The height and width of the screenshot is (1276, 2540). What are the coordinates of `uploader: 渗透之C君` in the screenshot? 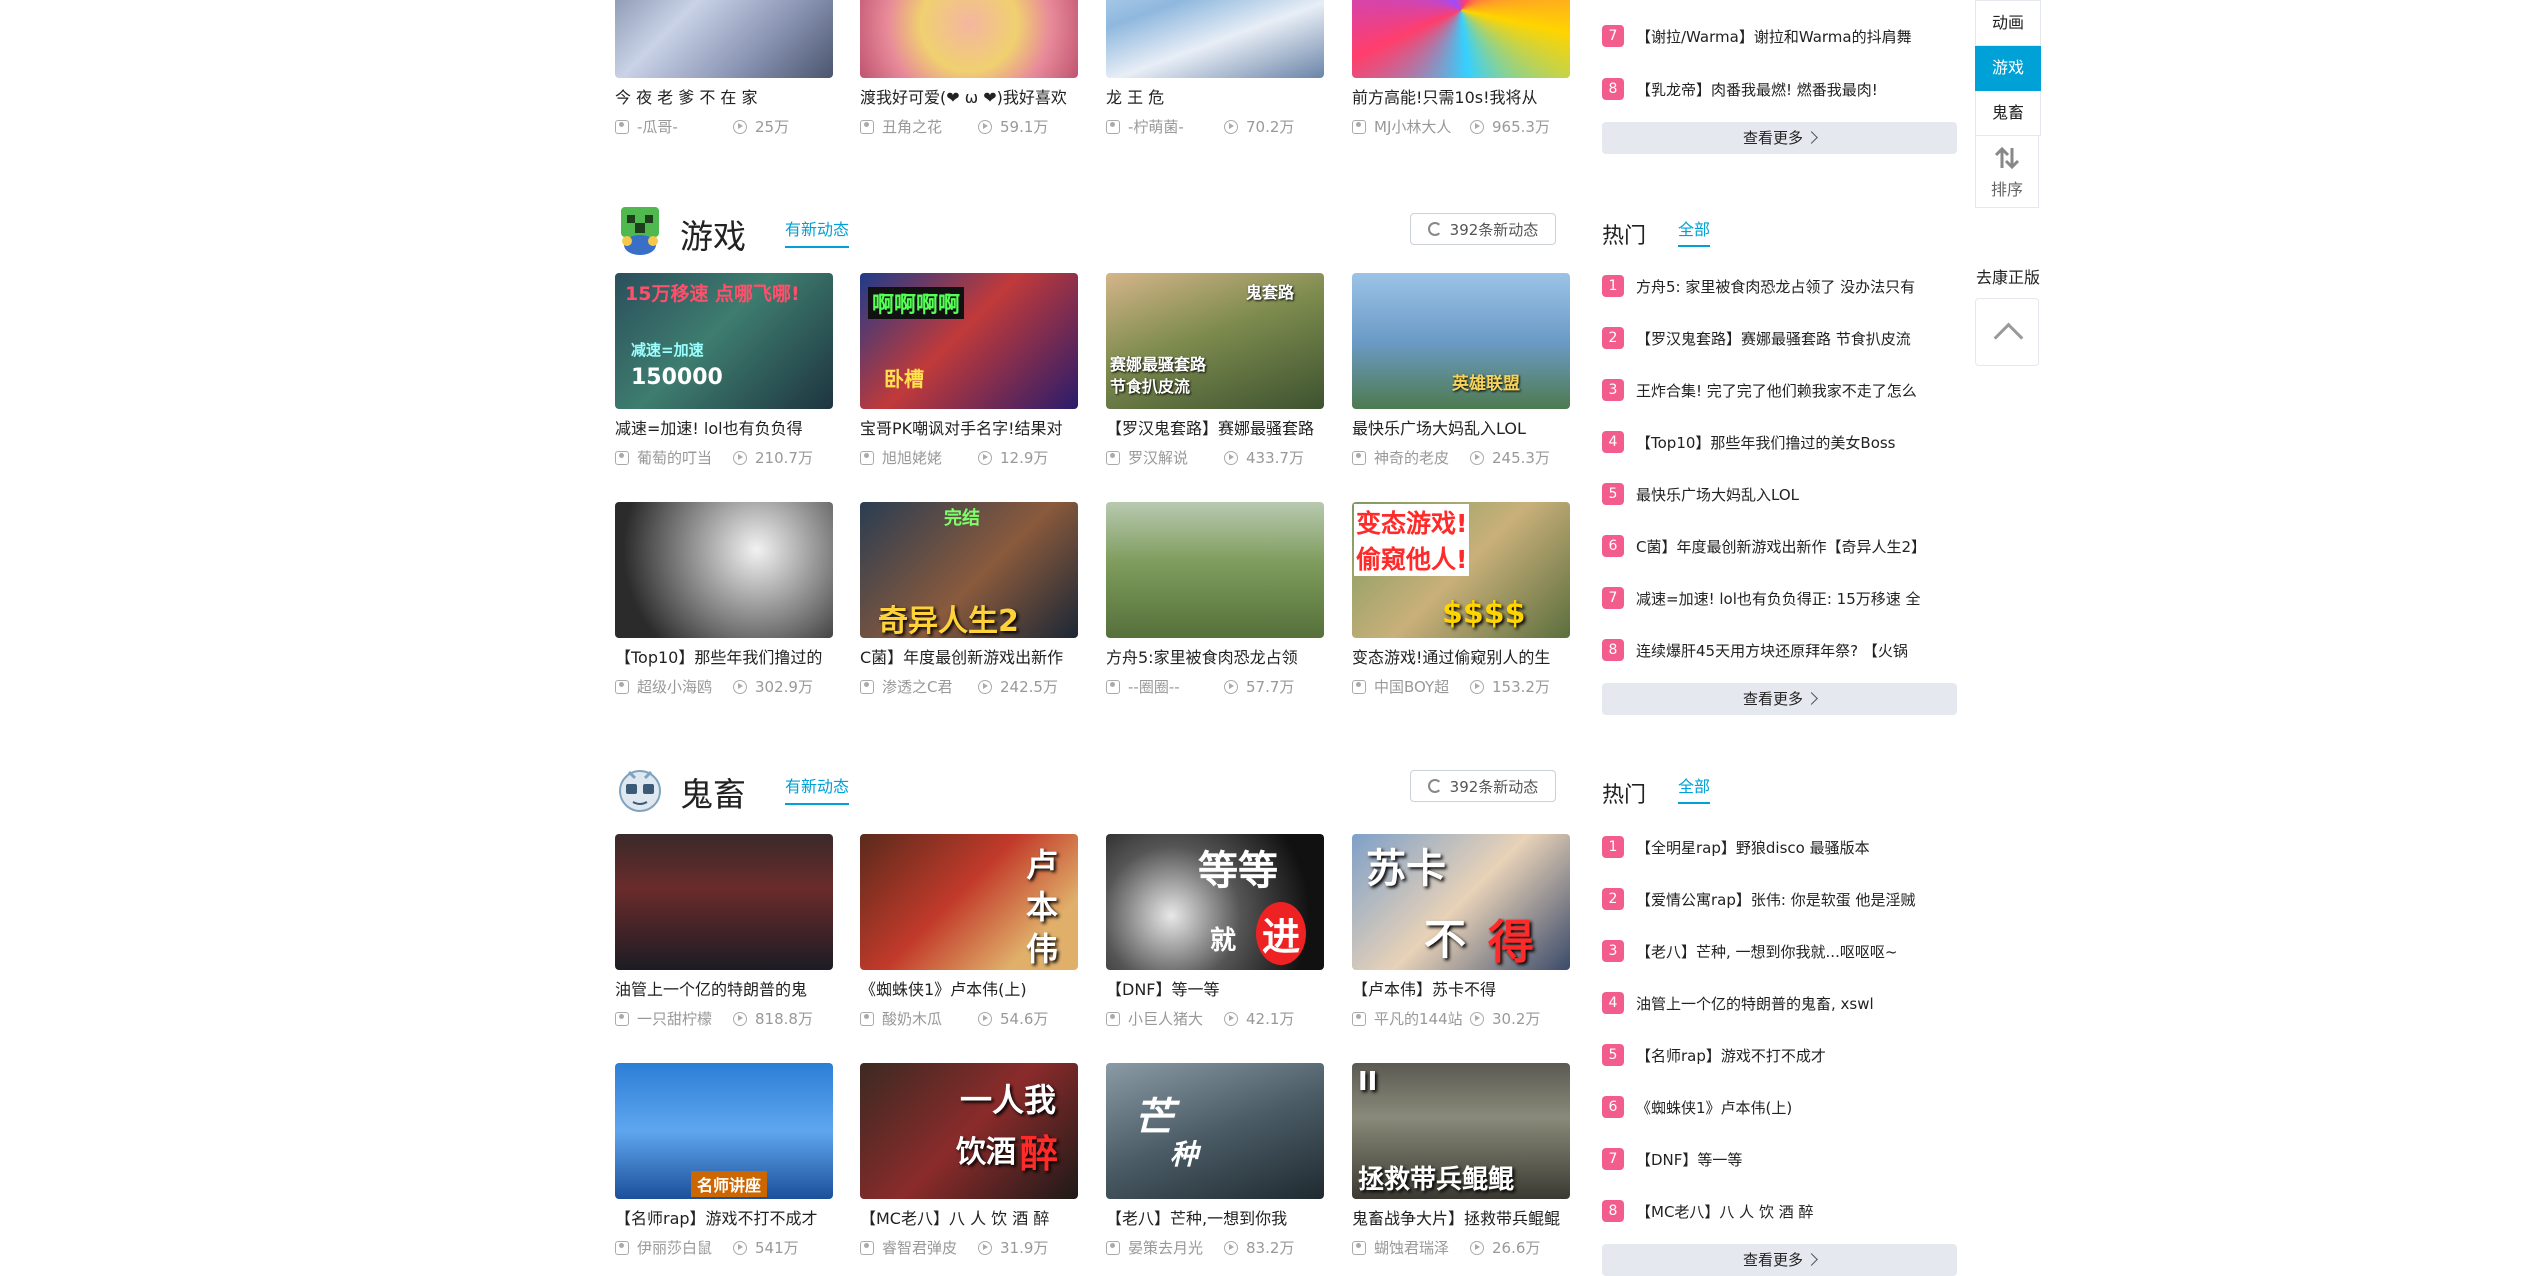 It's located at (906, 686).